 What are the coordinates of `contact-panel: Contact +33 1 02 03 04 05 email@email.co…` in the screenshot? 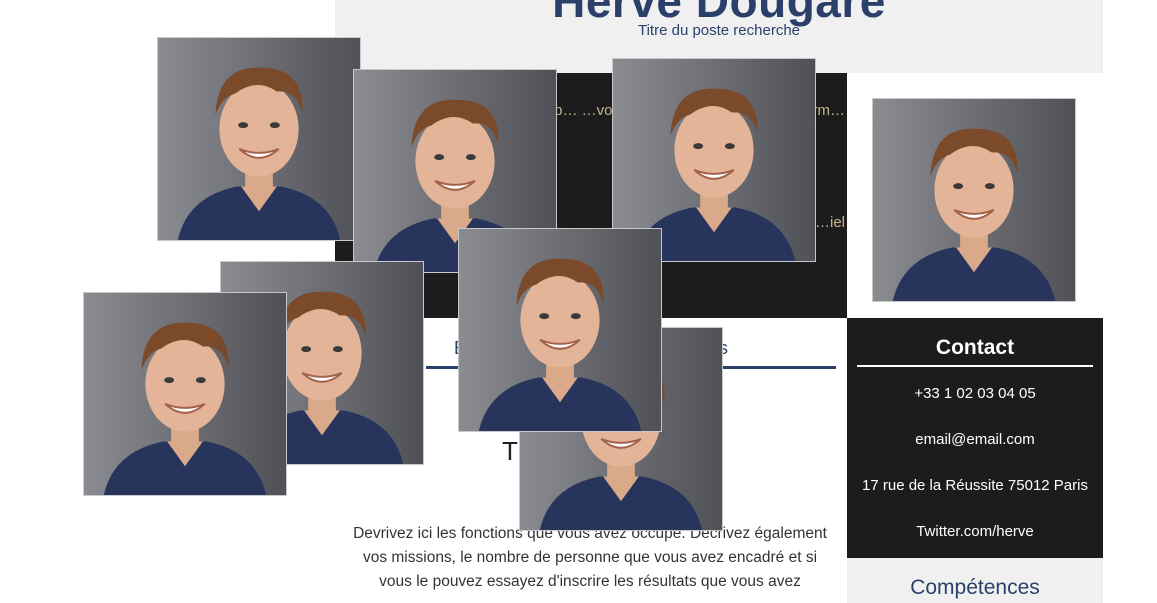 It's located at (975, 438).